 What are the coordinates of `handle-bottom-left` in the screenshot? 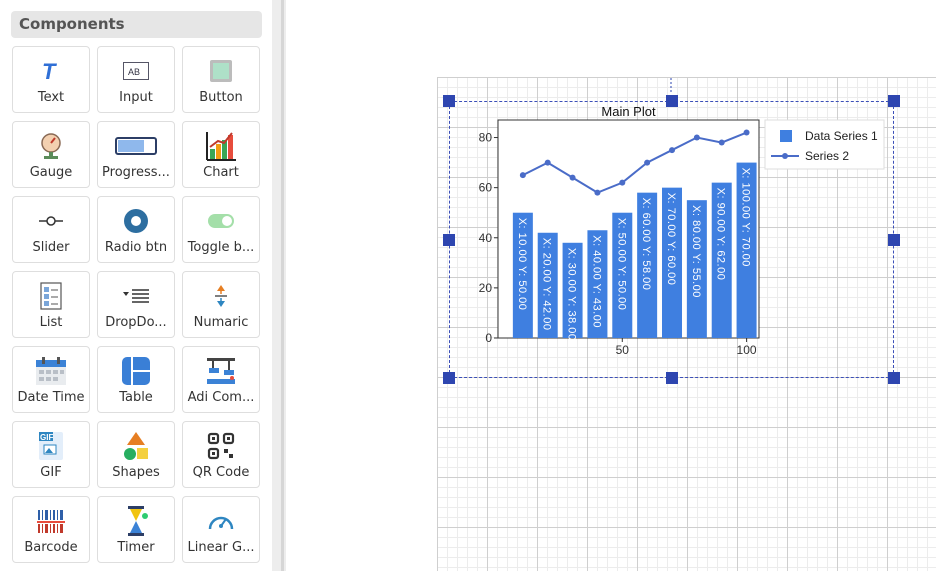 It's located at (449, 378).